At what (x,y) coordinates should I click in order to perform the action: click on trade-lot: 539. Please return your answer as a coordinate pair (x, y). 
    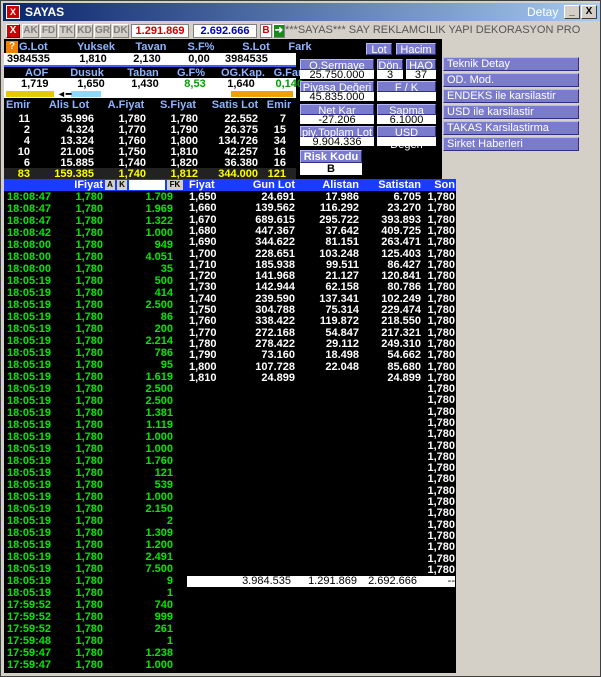
    Looking at the image, I should click on (163, 485).